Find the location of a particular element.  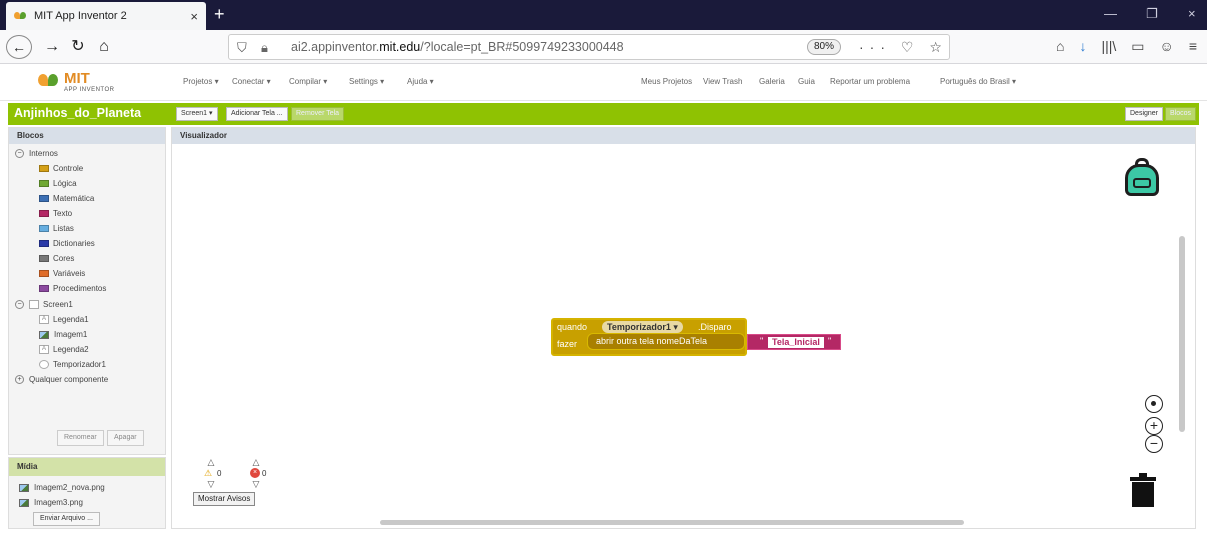

open-screen-block: abrir outra tela nomeDaTela is located at coordinates (666, 341).